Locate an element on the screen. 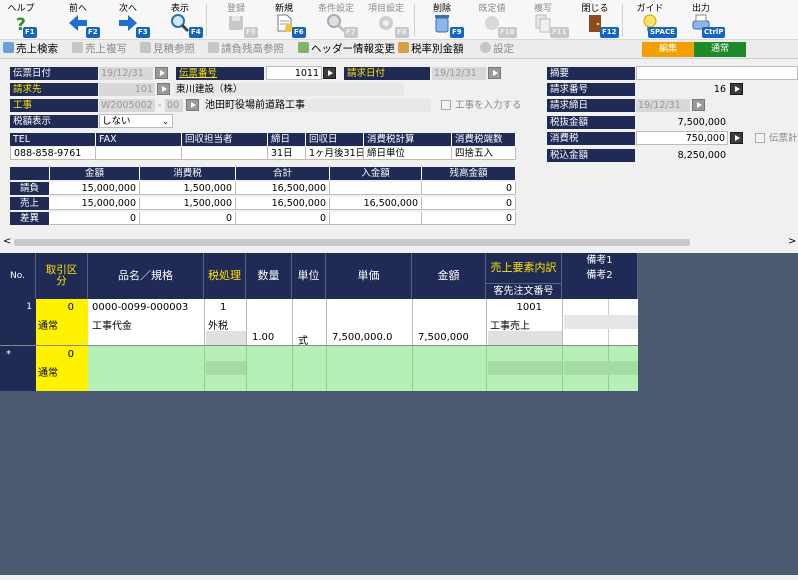 The width and height of the screenshot is (798, 580). mode-normal-badge: 通常 is located at coordinates (720, 49).